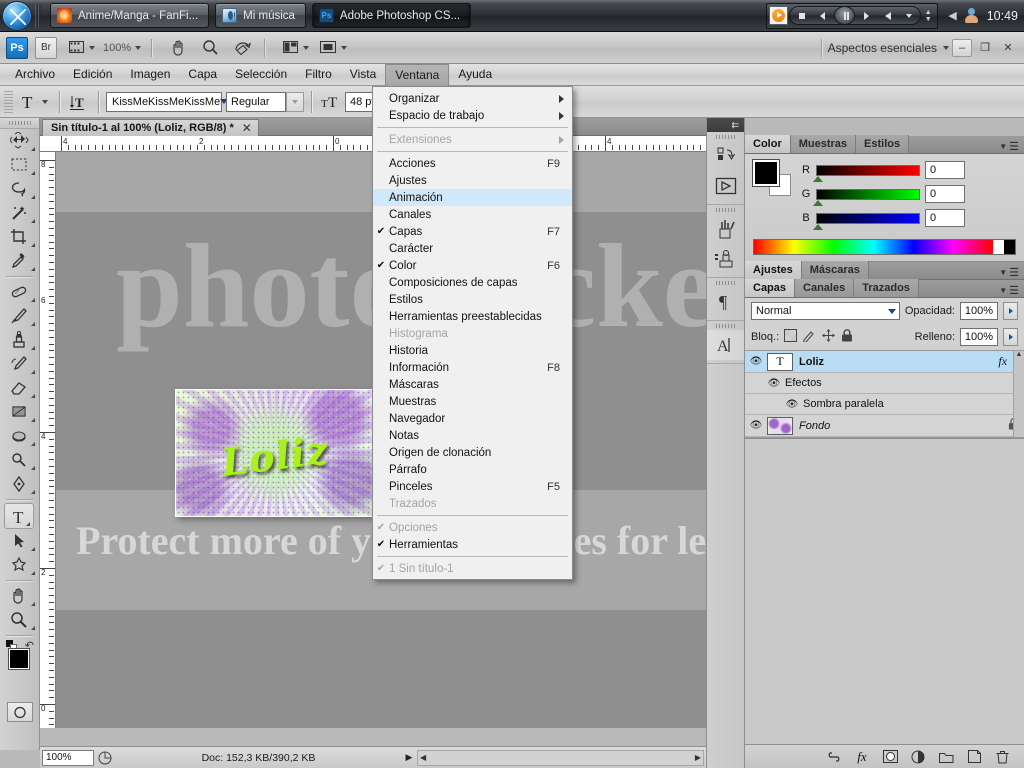 The image size is (1024, 768). Describe the element at coordinates (928, 16) in the screenshot. I see `media-toolbar-resize-icons: ▲ ▼` at that location.